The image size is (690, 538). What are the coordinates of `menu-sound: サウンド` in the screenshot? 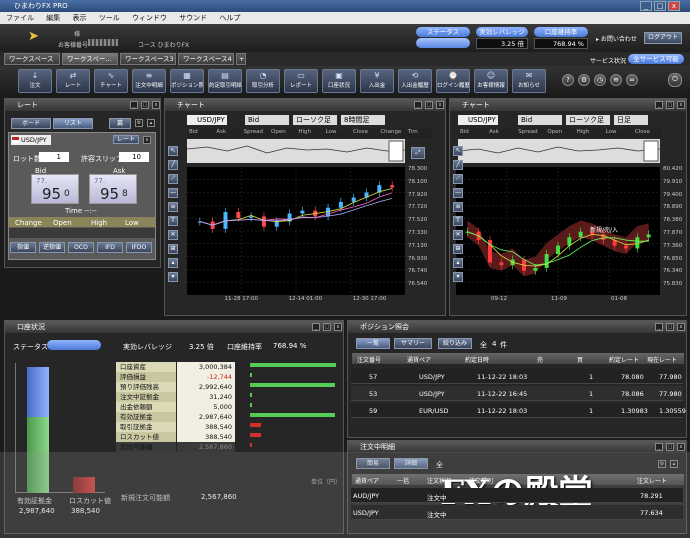 It's located at (193, 18).